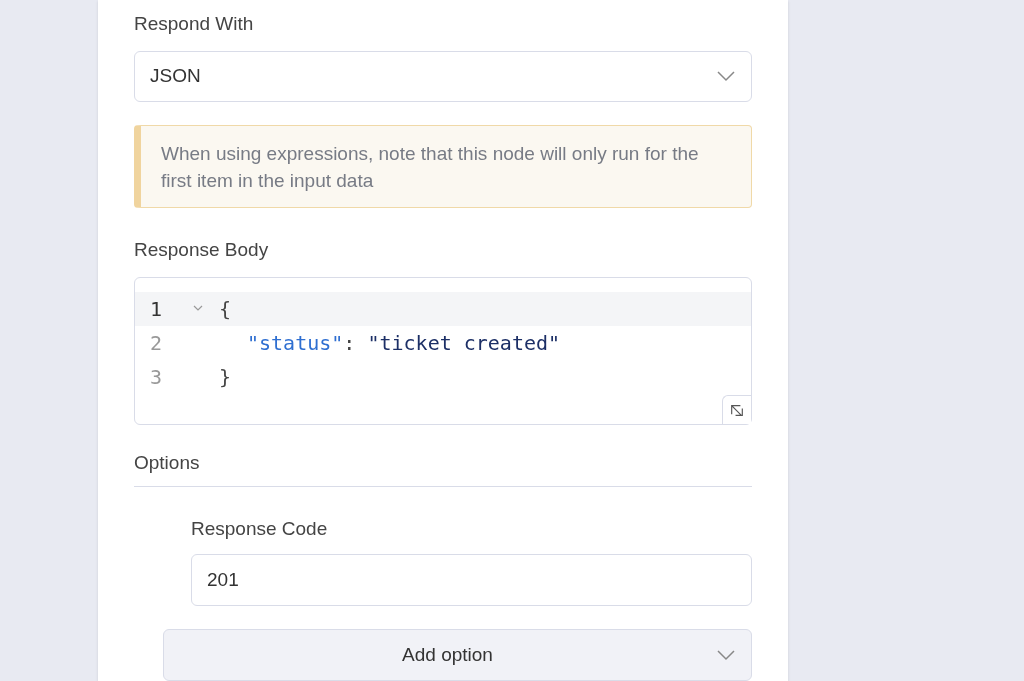 This screenshot has width=1024, height=681. I want to click on section-title: Options, so click(167, 463).